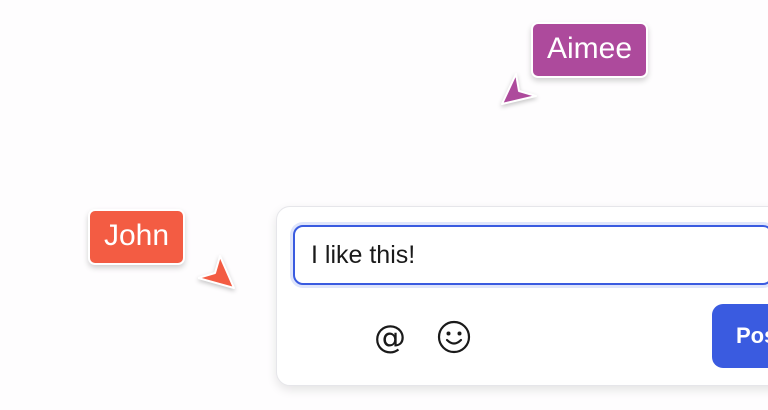 Image resolution: width=768 pixels, height=410 pixels. What do you see at coordinates (137, 237) in the screenshot?
I see `cursor-name-label: John` at bounding box center [137, 237].